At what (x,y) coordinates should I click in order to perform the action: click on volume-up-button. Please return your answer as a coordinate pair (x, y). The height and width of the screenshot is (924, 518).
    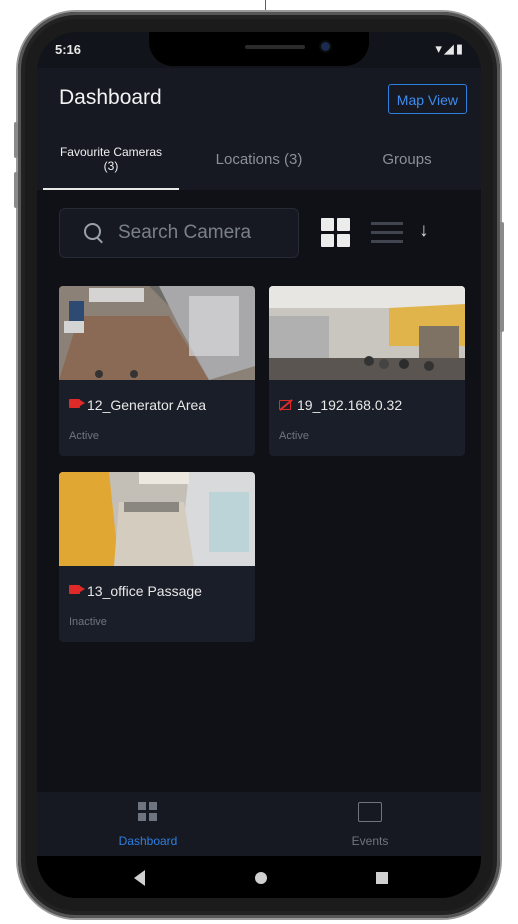
    Looking at the image, I should click on (16, 140).